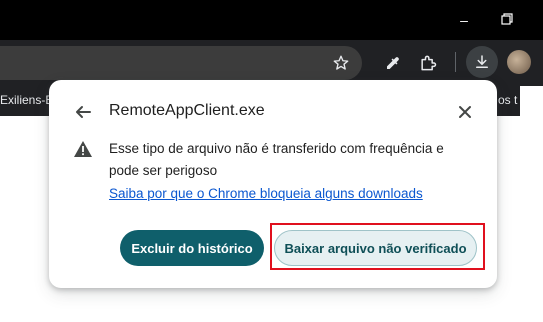 Image resolution: width=543 pixels, height=322 pixels. Describe the element at coordinates (375, 248) in the screenshot. I see `download-unverified-button: Baixar arquivo não verificado` at that location.